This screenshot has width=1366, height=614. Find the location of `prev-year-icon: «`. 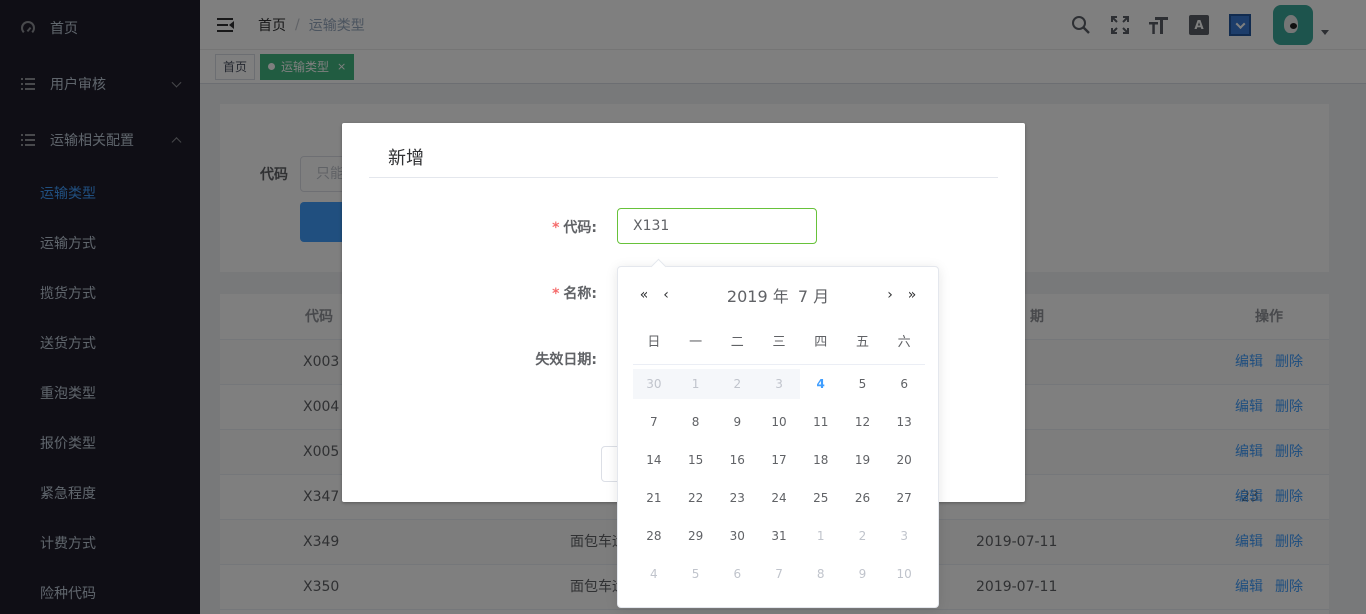

prev-year-icon: « is located at coordinates (644, 295).